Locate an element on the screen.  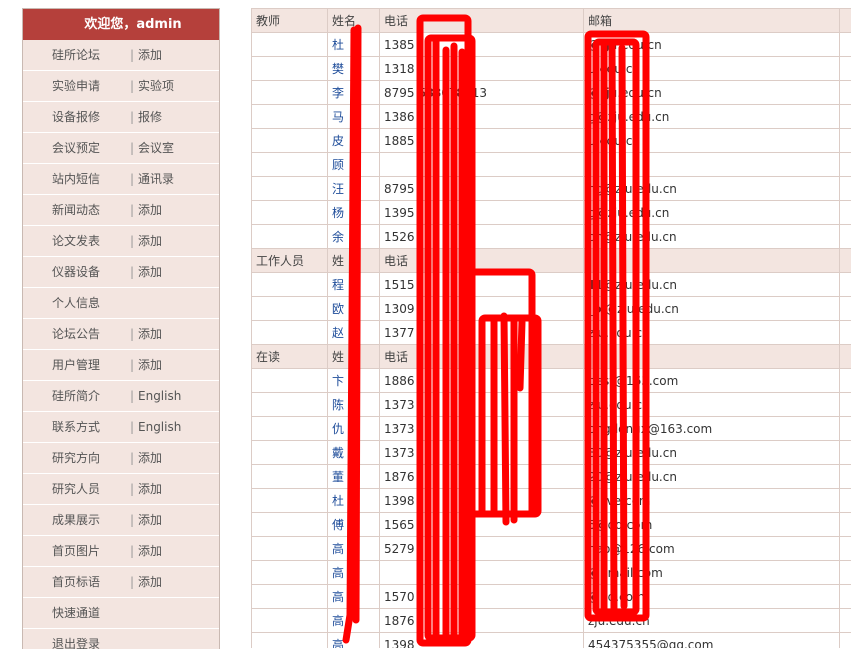
table-row: 高1570@qq.com is located at coordinates (551, 597).